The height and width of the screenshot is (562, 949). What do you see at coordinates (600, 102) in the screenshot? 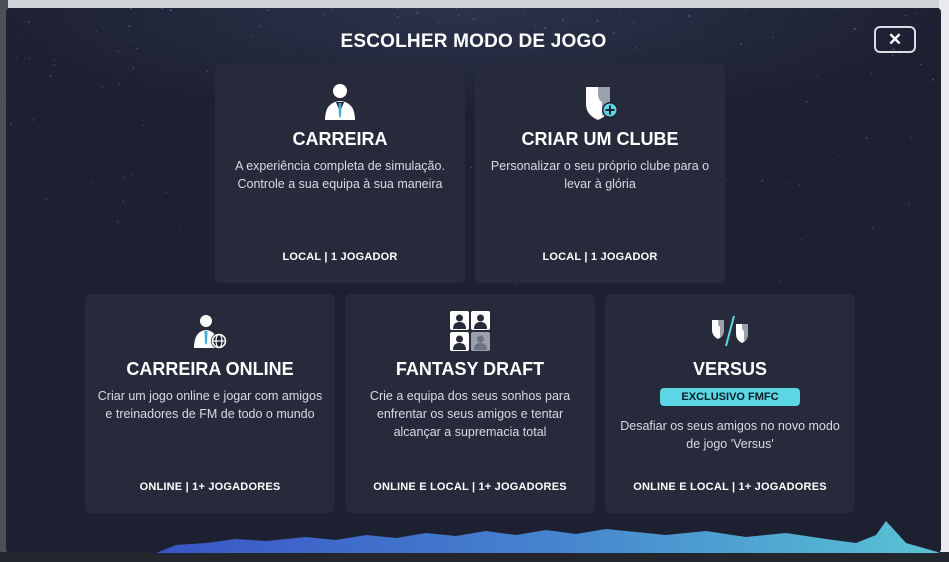
I see `create-club-icon` at bounding box center [600, 102].